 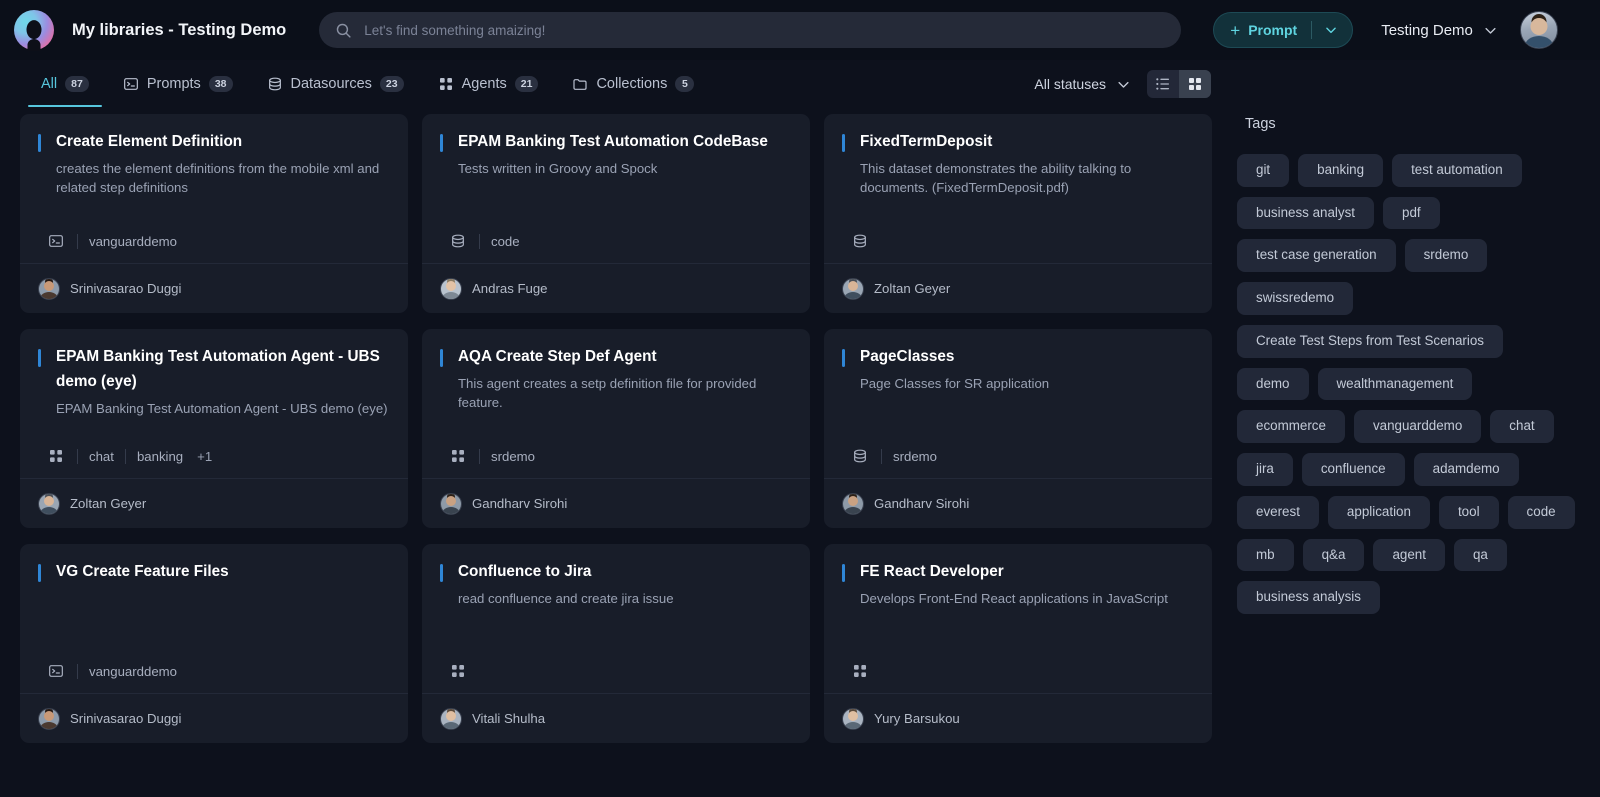 What do you see at coordinates (1265, 469) in the screenshot?
I see `tag-pill: jira` at bounding box center [1265, 469].